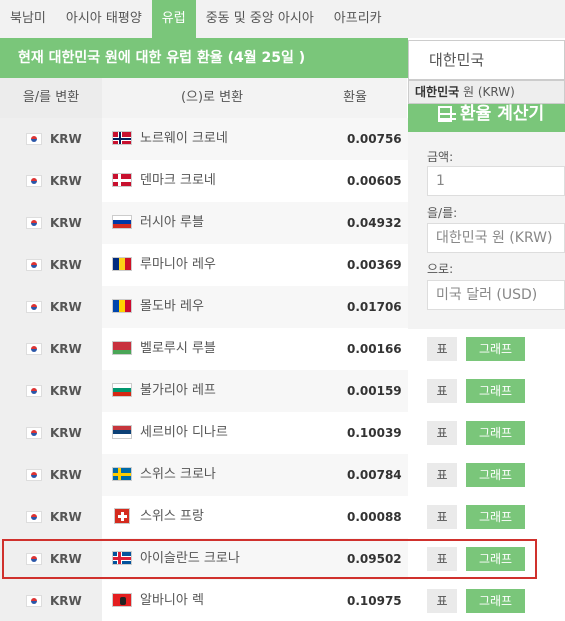 The image size is (565, 621). Describe the element at coordinates (184, 433) in the screenshot. I see `target-currency-link: 세르비아 디나르` at that location.